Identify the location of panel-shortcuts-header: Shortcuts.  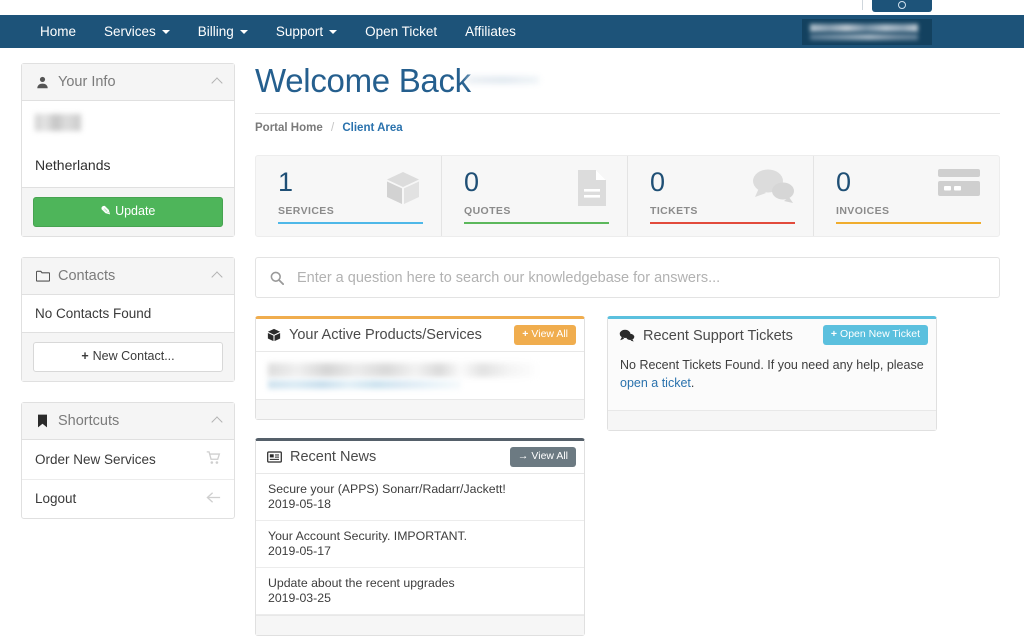
(128, 421).